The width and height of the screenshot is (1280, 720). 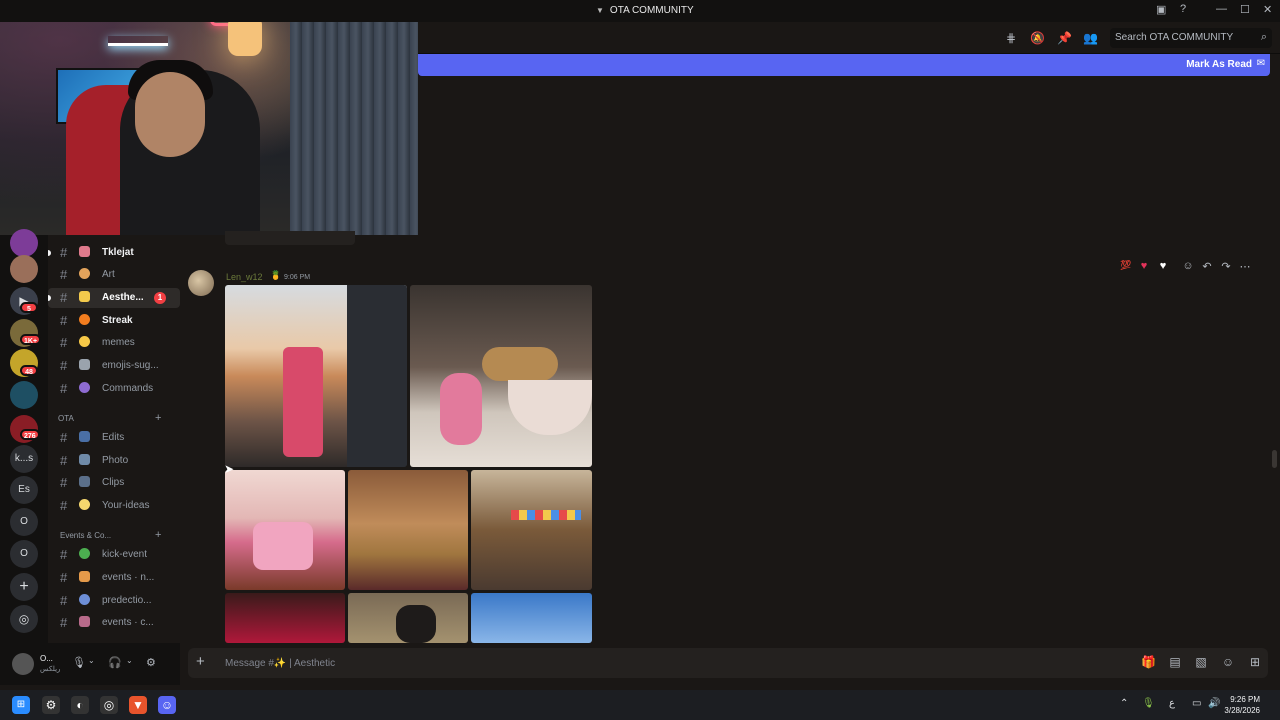 What do you see at coordinates (114, 483) in the screenshot?
I see `channel-item: # Clips` at bounding box center [114, 483].